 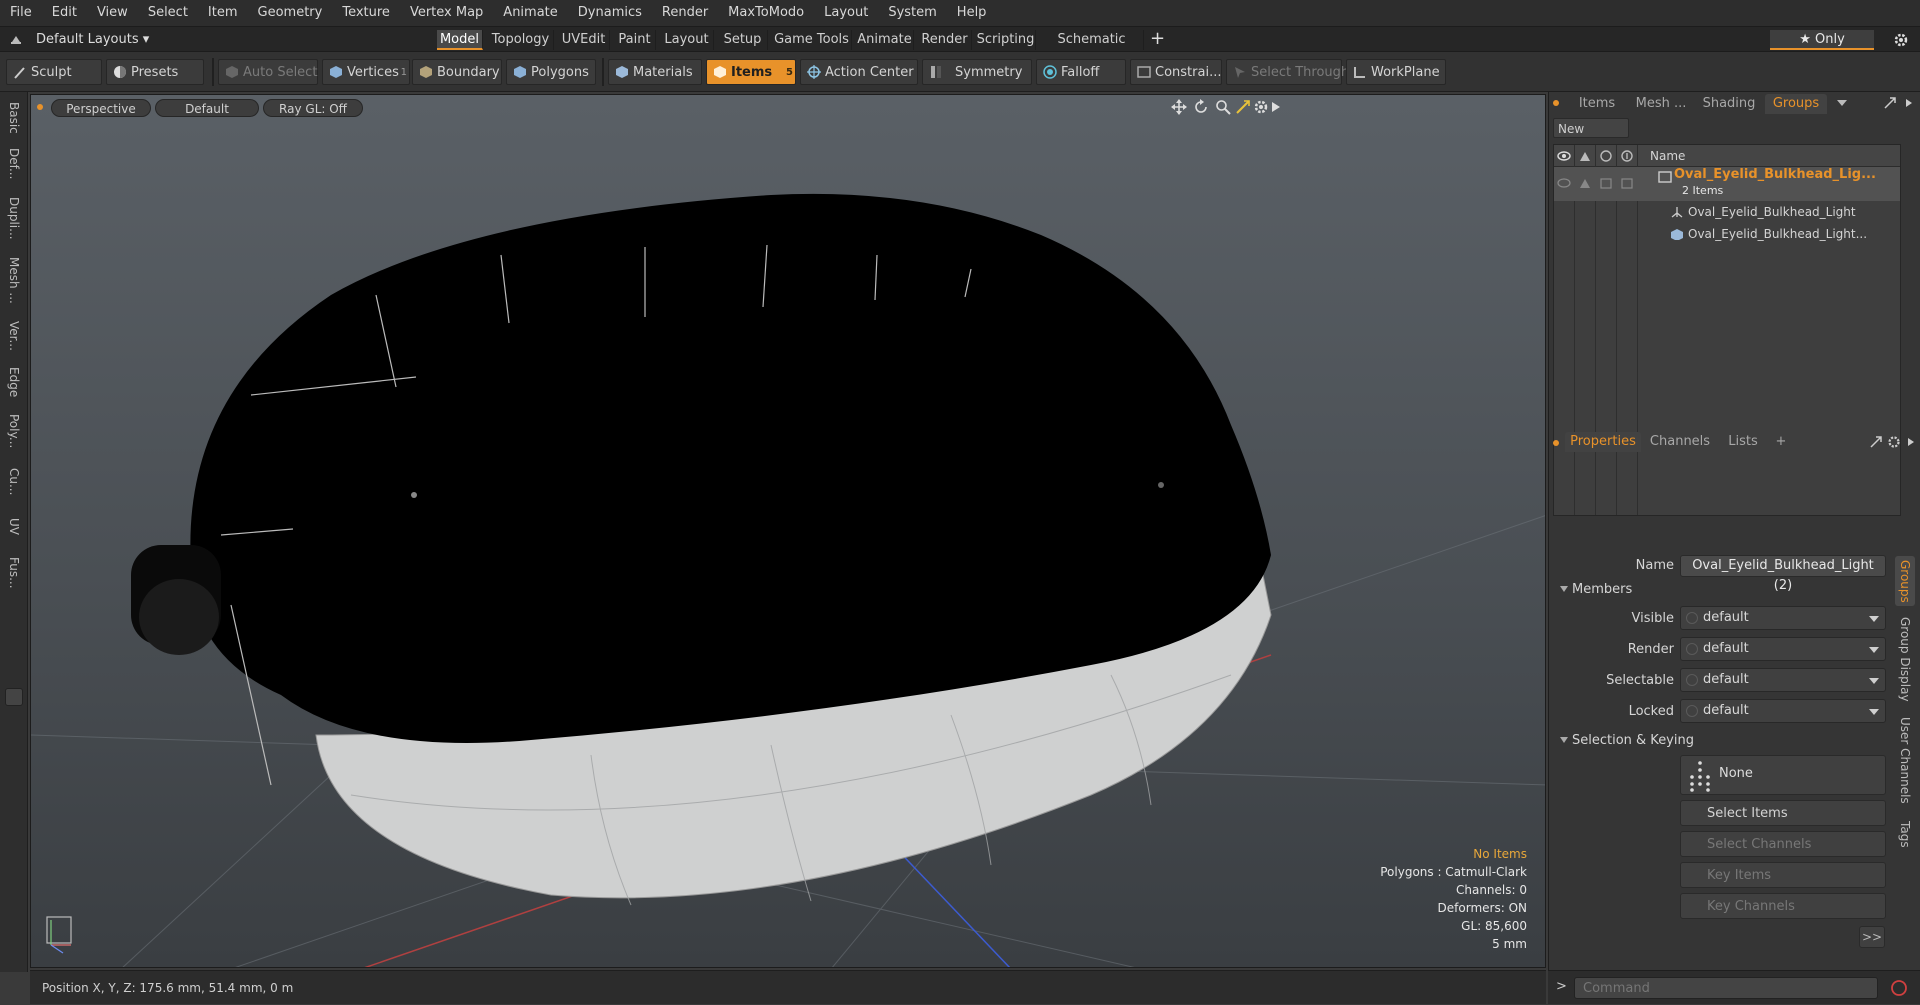 What do you see at coordinates (223, 13) in the screenshot?
I see `menu-item: Item` at bounding box center [223, 13].